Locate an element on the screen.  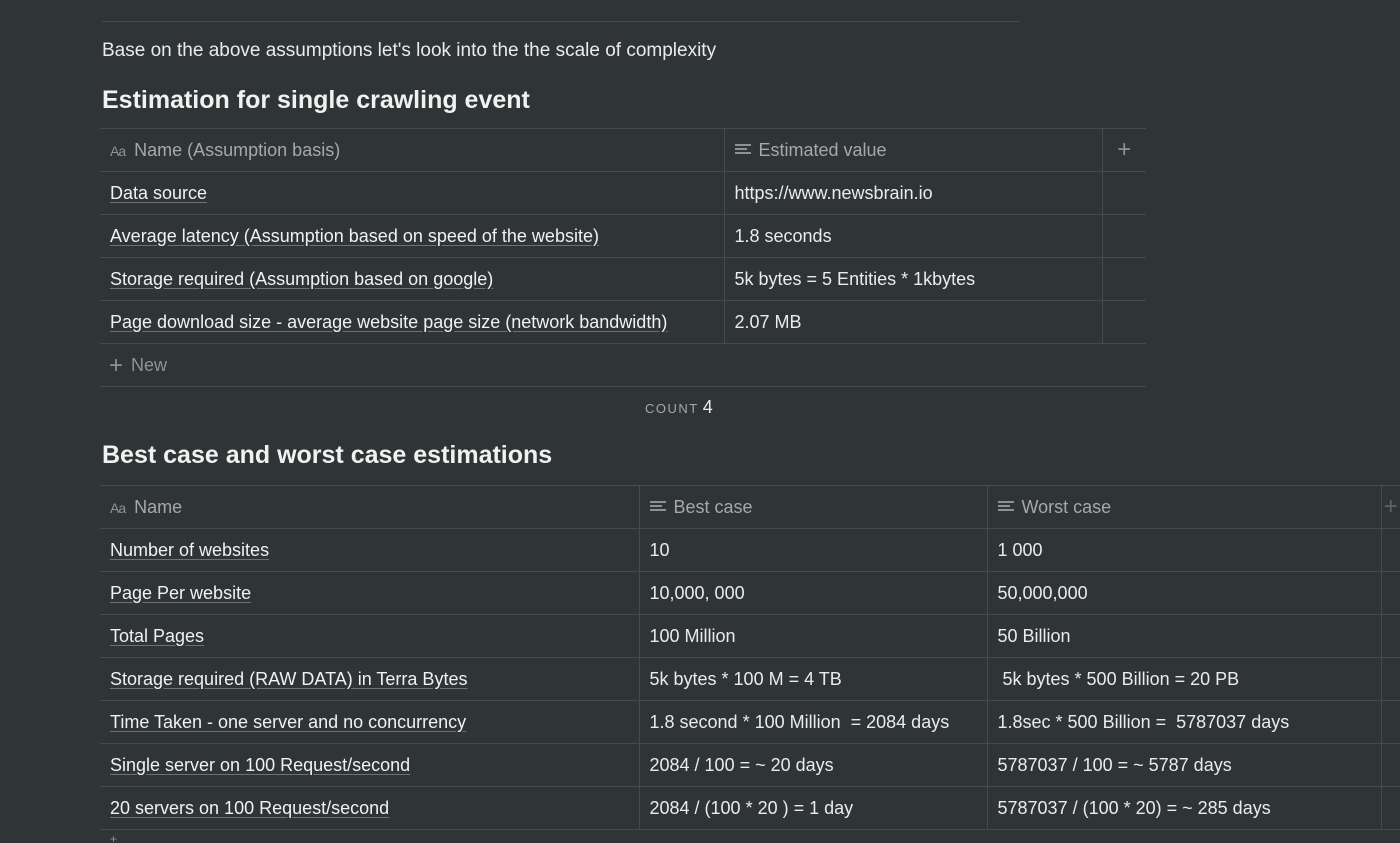
add-row-button: + is located at coordinates (115, 837).